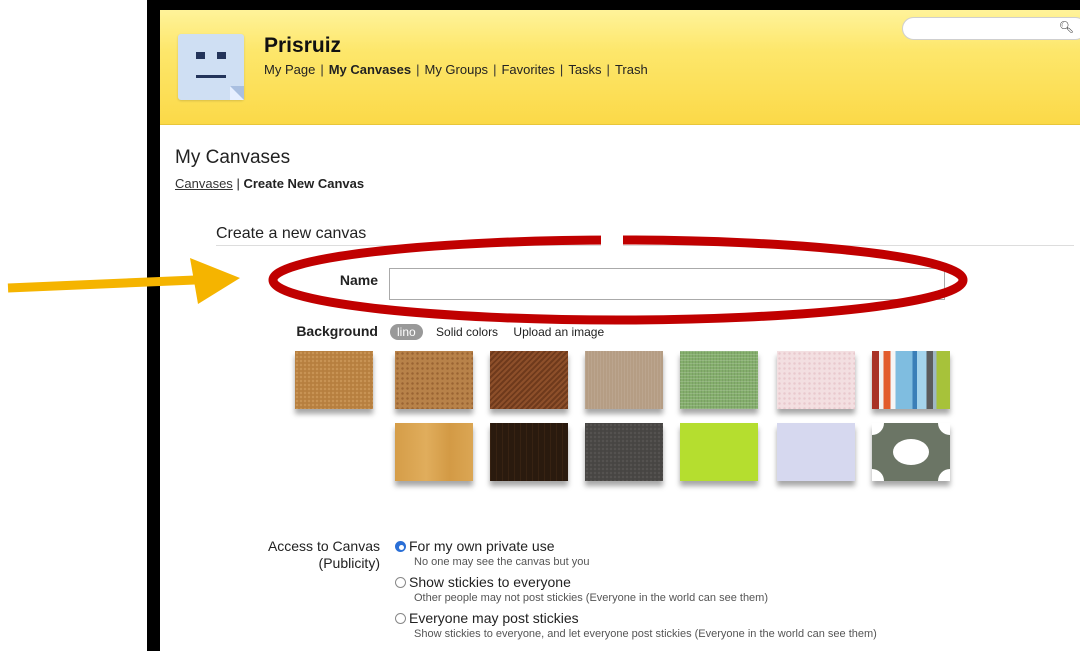 This screenshot has width=1080, height=651. I want to click on access-label: Access to Canvas (Publicity), so click(323, 554).